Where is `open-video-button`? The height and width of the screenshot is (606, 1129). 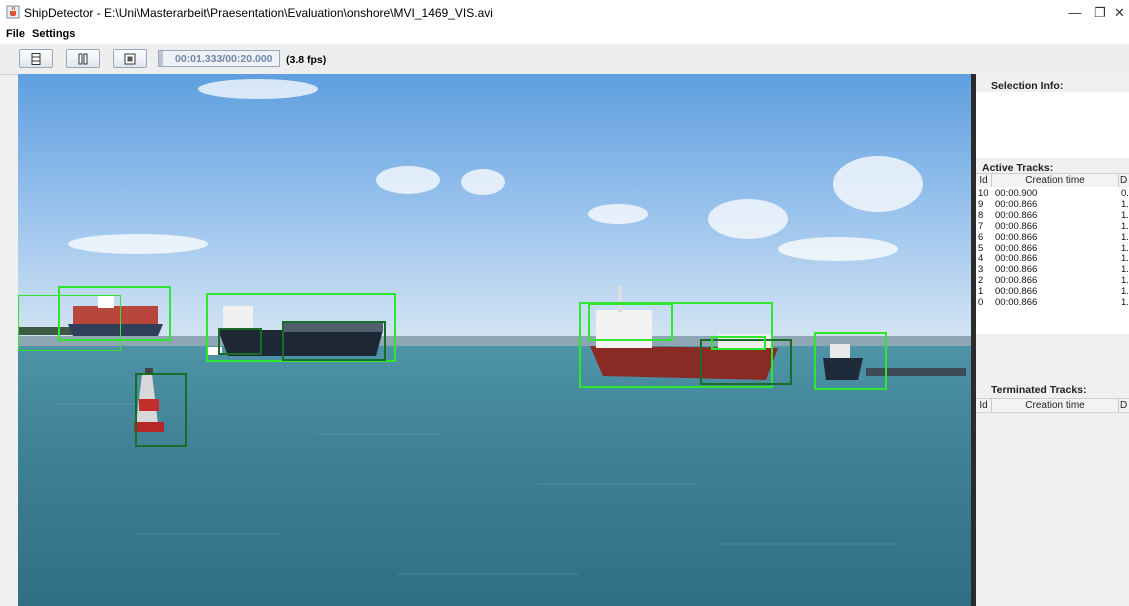 open-video-button is located at coordinates (36, 58).